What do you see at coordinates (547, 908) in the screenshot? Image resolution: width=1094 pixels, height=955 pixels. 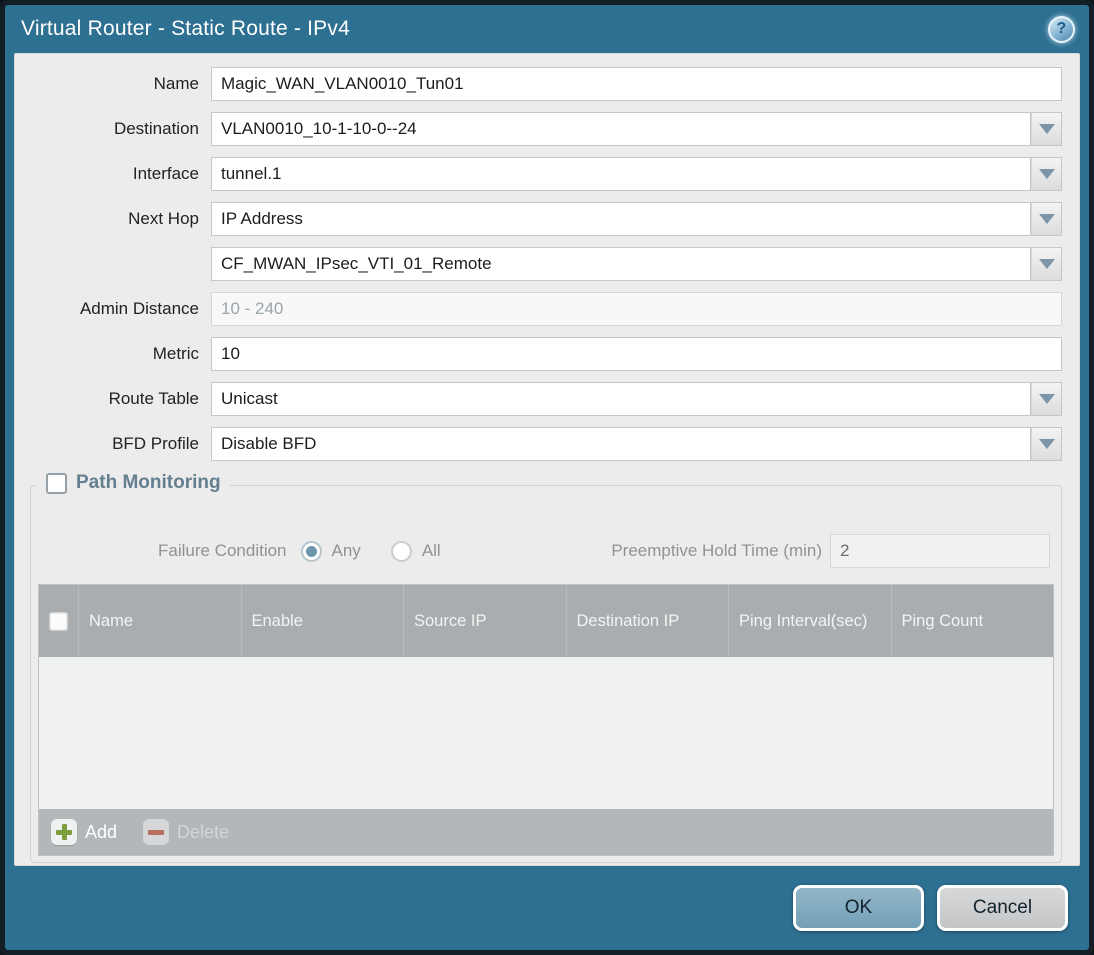 I see `dialog-footer: OK Cancel` at bounding box center [547, 908].